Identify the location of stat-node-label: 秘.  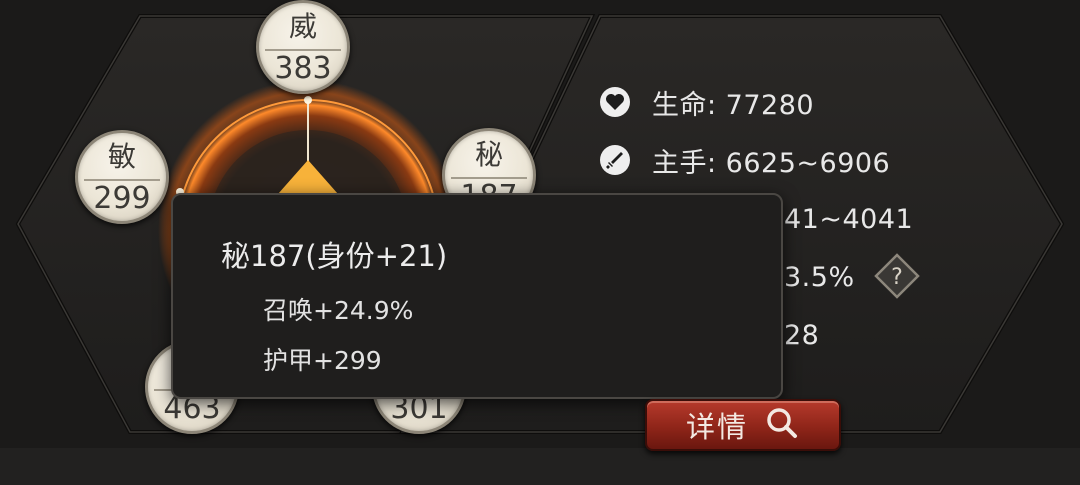
(488, 154).